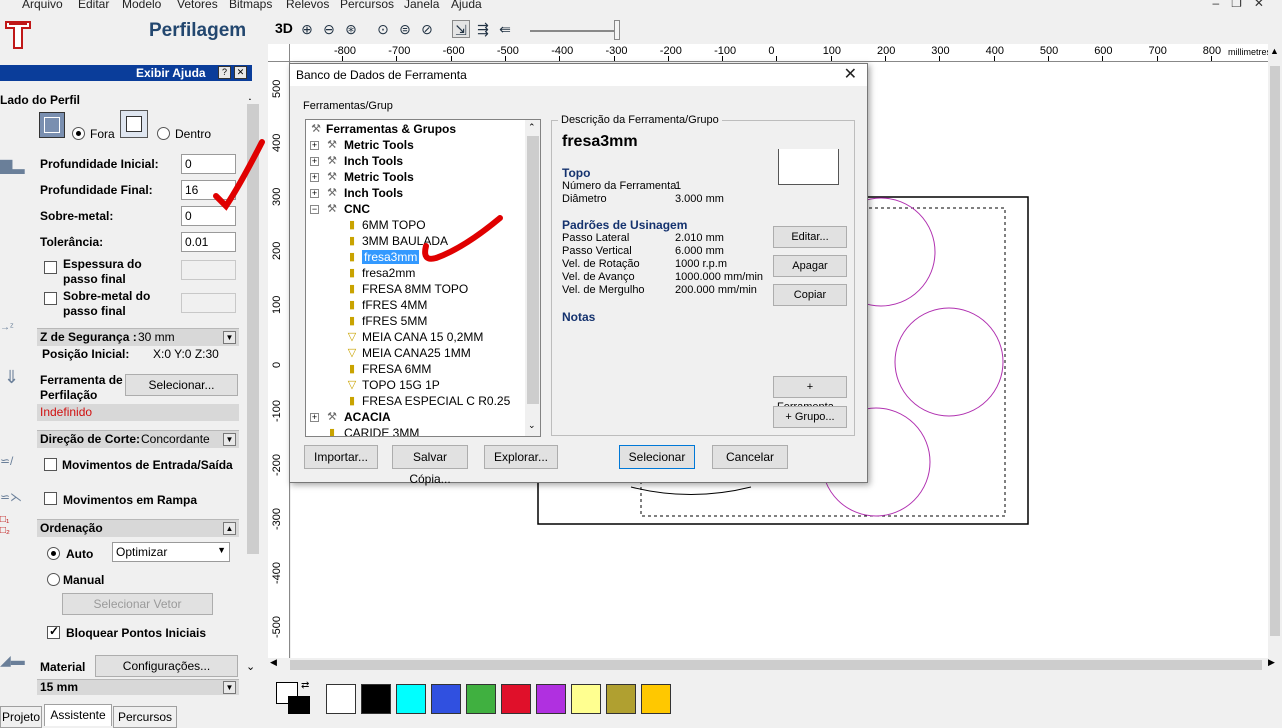 The height and width of the screenshot is (728, 1282). I want to click on menu-percursos: Percursos, so click(367, 5).